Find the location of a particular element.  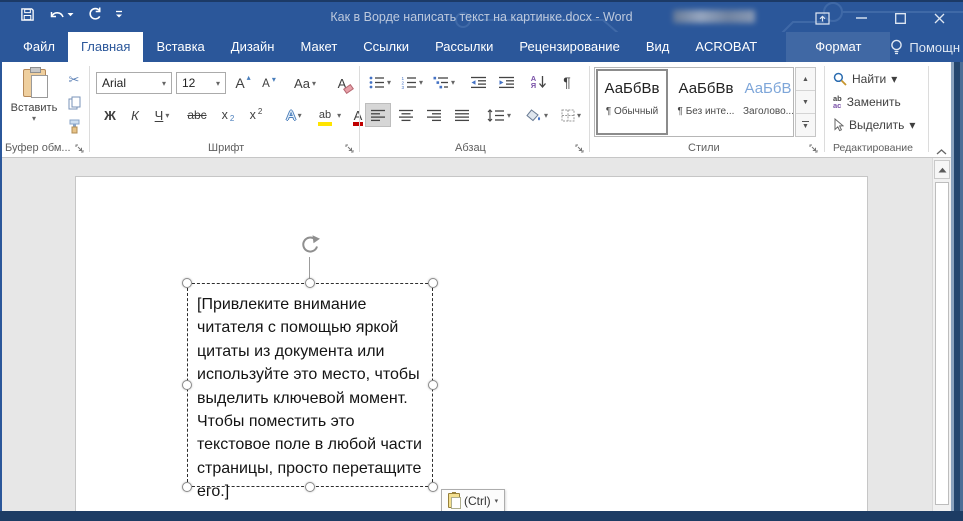

italic-button: К is located at coordinates (135, 115).